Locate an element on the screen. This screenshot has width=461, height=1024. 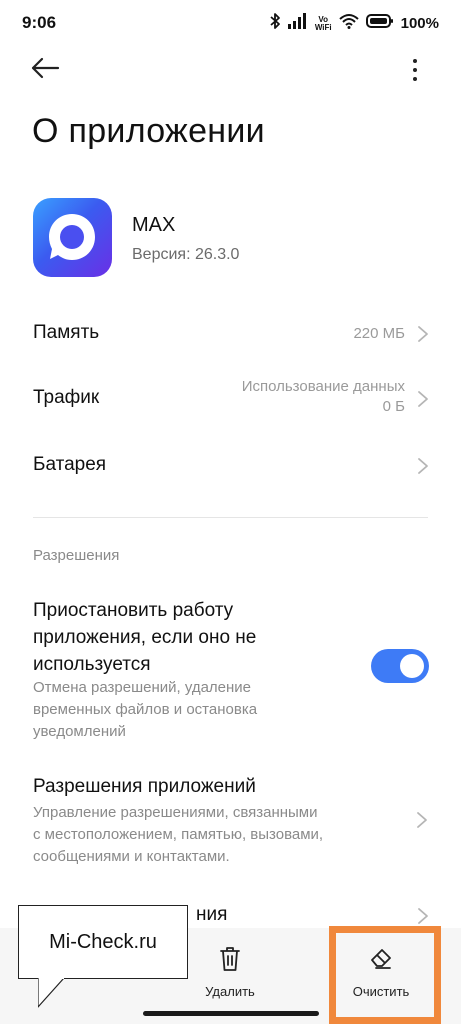
traffic-row: Трафик Использование данных 0 Б is located at coordinates (232, 399).